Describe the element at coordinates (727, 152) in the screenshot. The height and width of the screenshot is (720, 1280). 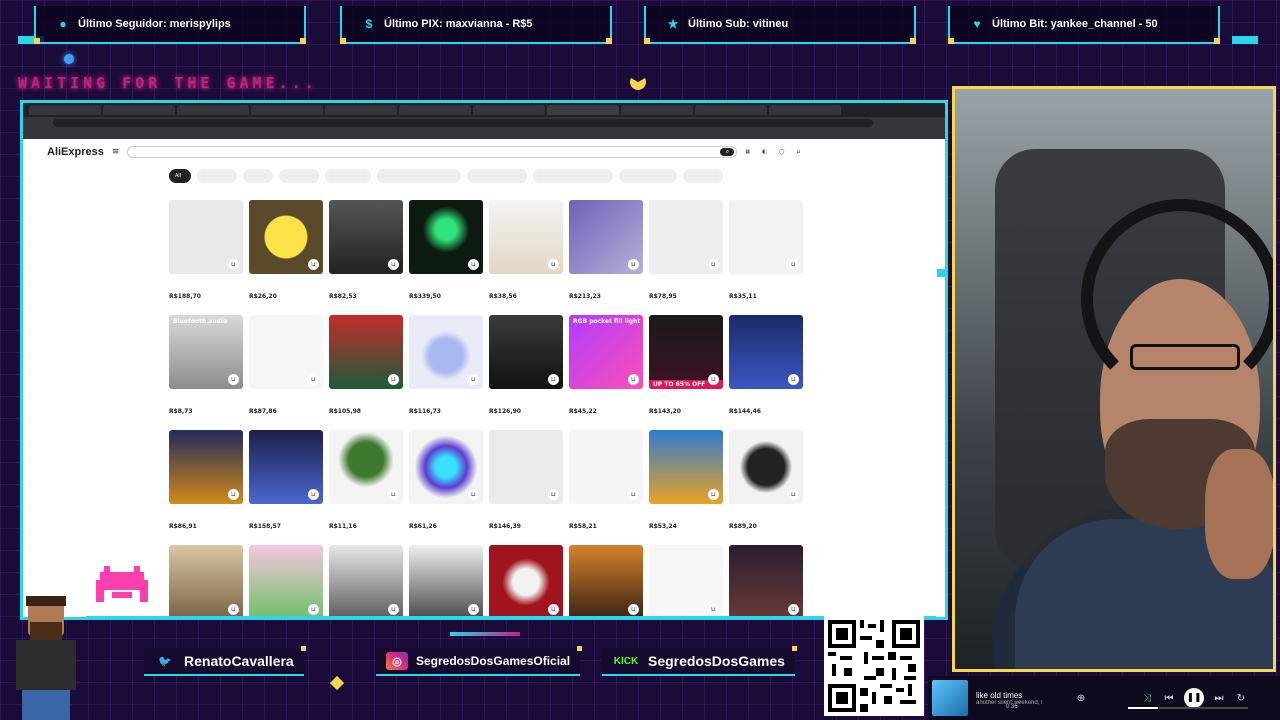
I see `search-icon: ⌕` at that location.